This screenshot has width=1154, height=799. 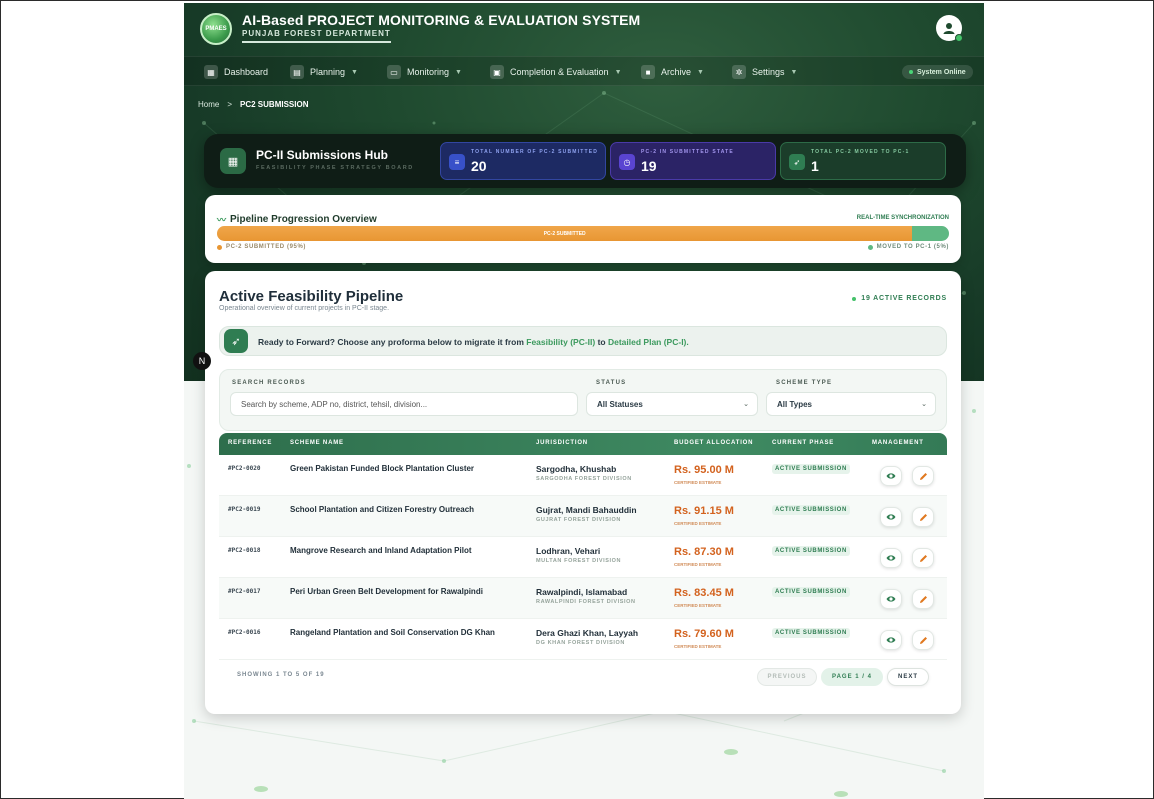 I want to click on breadcrumb-home: Home, so click(x=208, y=104).